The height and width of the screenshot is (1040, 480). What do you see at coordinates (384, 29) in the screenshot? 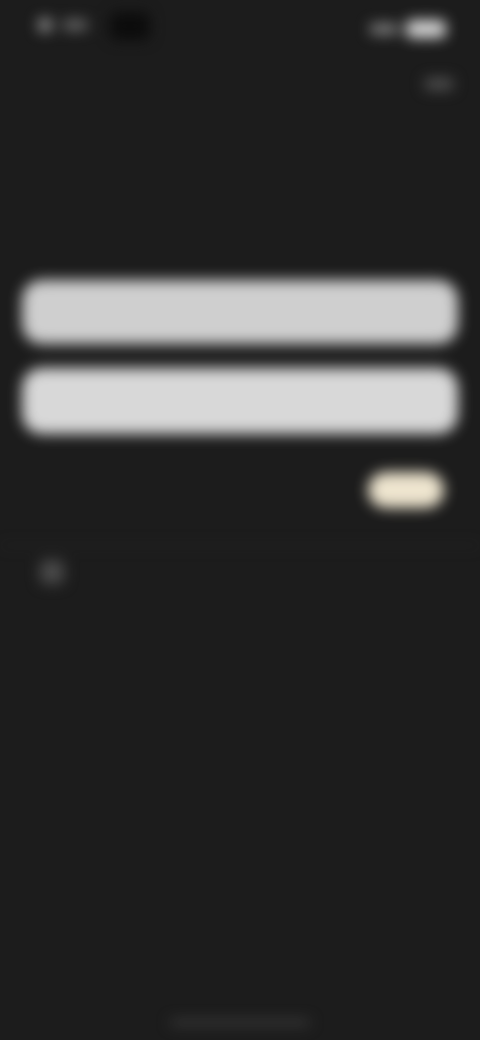
I see `signal-icon` at bounding box center [384, 29].